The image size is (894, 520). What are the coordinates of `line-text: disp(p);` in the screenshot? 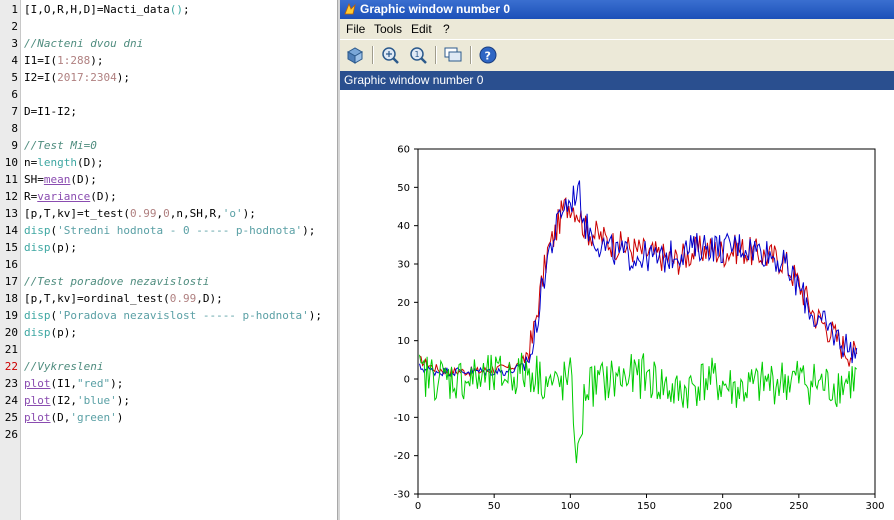 It's located at (50, 332).